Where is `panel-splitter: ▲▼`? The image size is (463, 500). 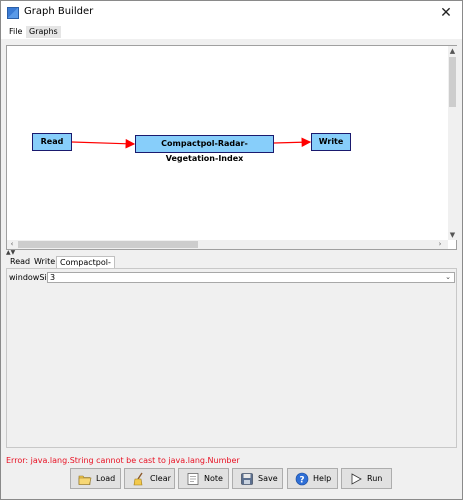 panel-splitter: ▲▼ is located at coordinates (231, 253).